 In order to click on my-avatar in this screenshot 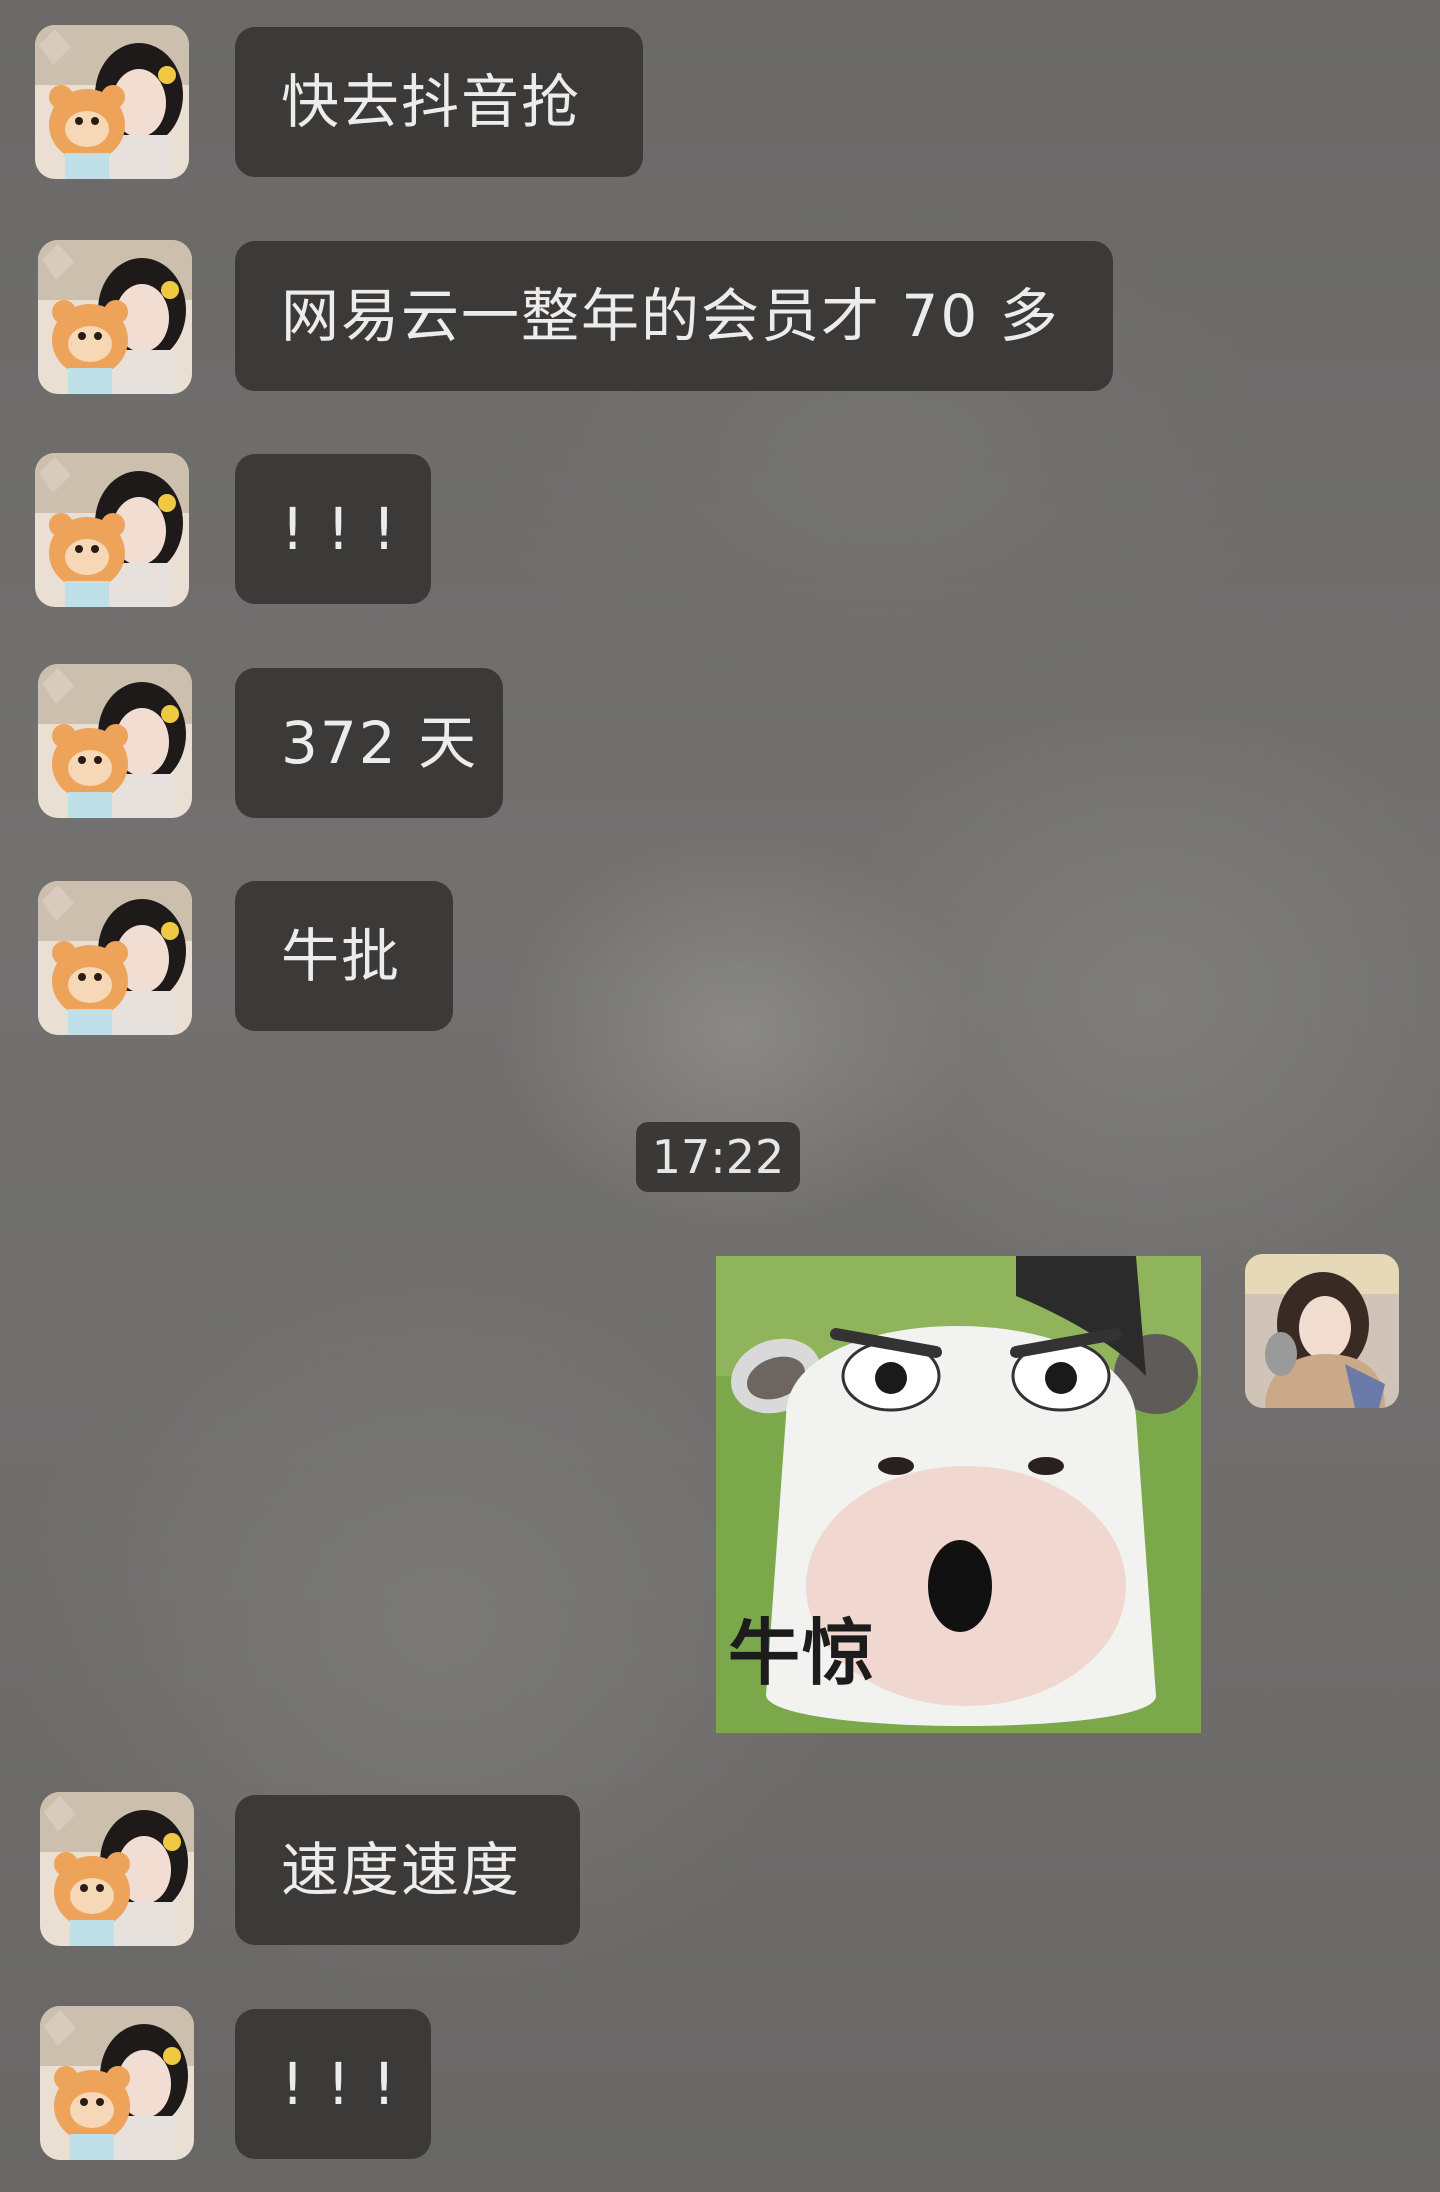, I will do `click(1322, 1331)`.